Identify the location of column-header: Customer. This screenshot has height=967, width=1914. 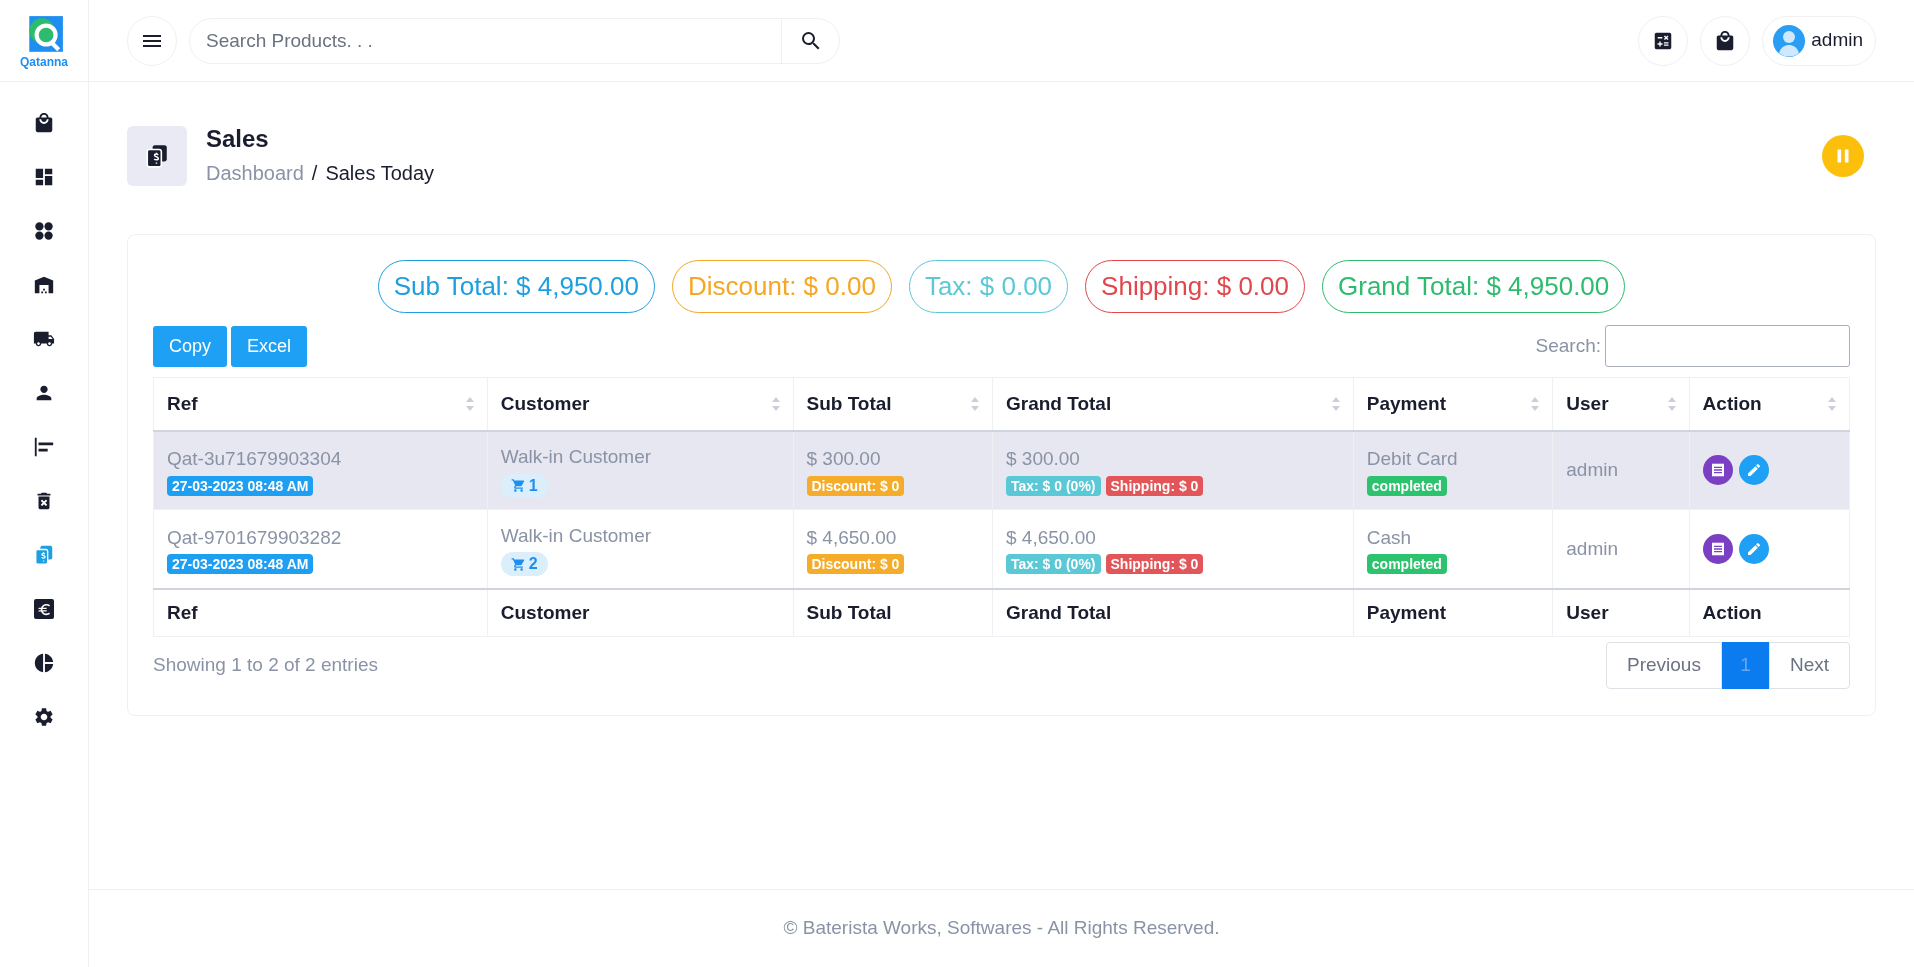
(545, 403).